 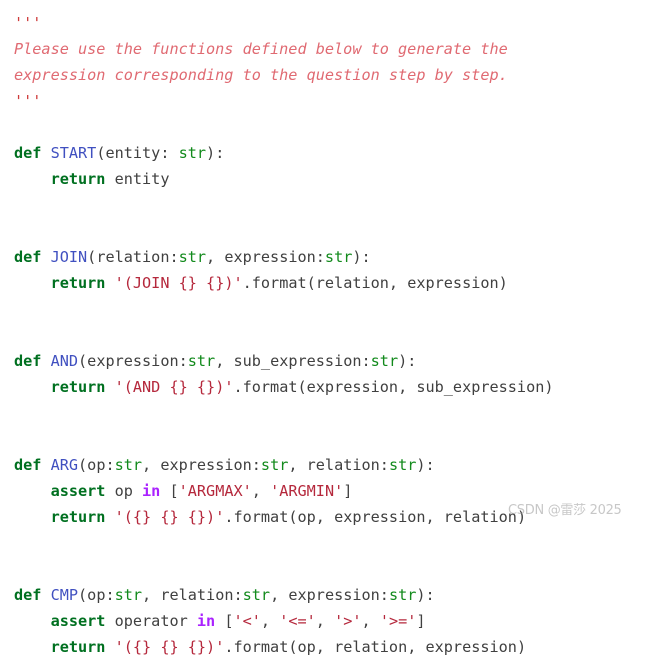 What do you see at coordinates (64, 361) in the screenshot?
I see `code-token: AND` at bounding box center [64, 361].